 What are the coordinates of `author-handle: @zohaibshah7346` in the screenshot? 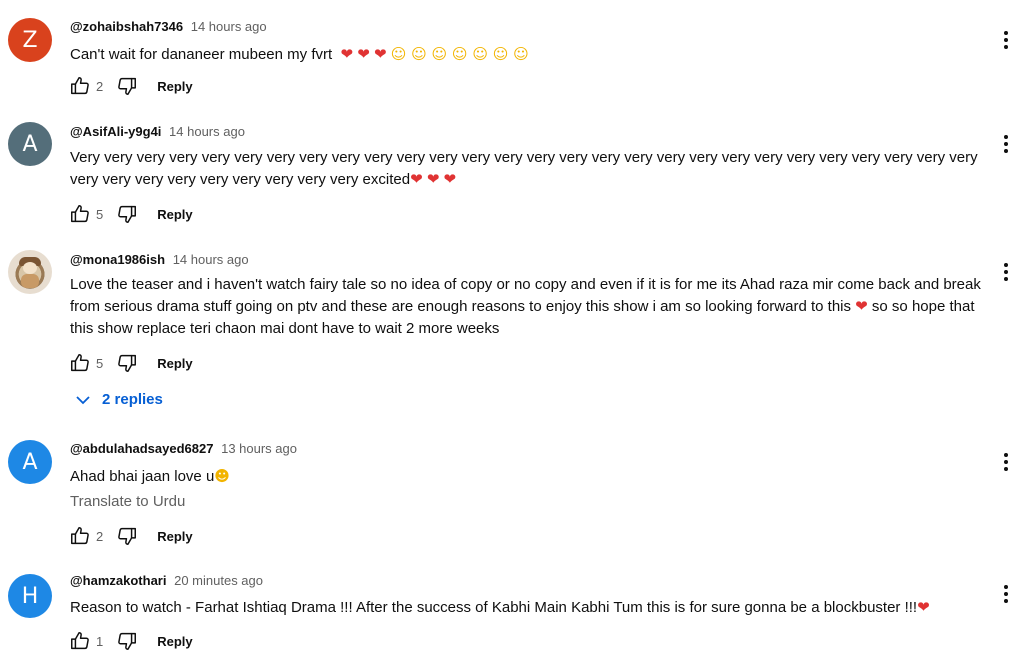 It's located at (126, 26).